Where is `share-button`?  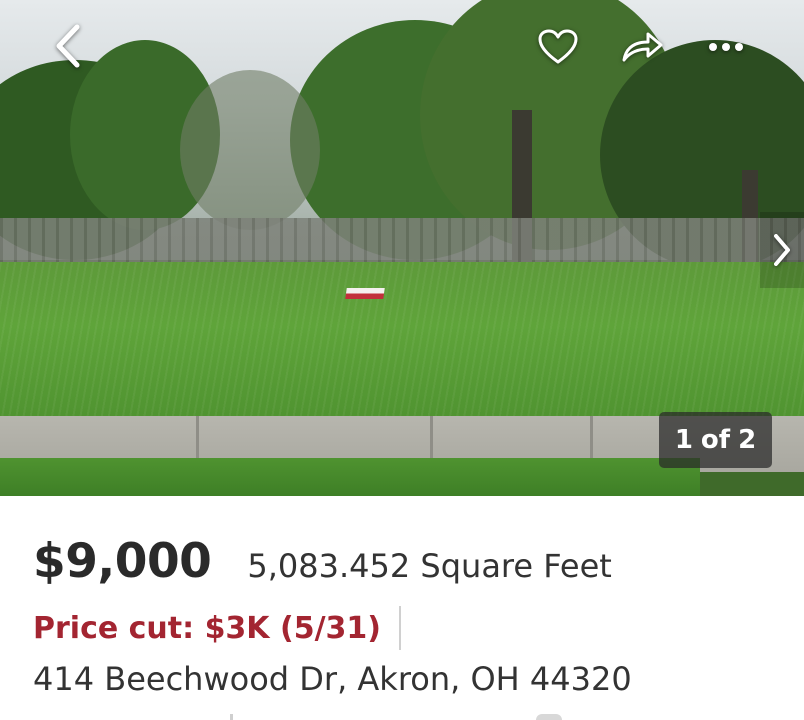
share-button is located at coordinates (642, 47).